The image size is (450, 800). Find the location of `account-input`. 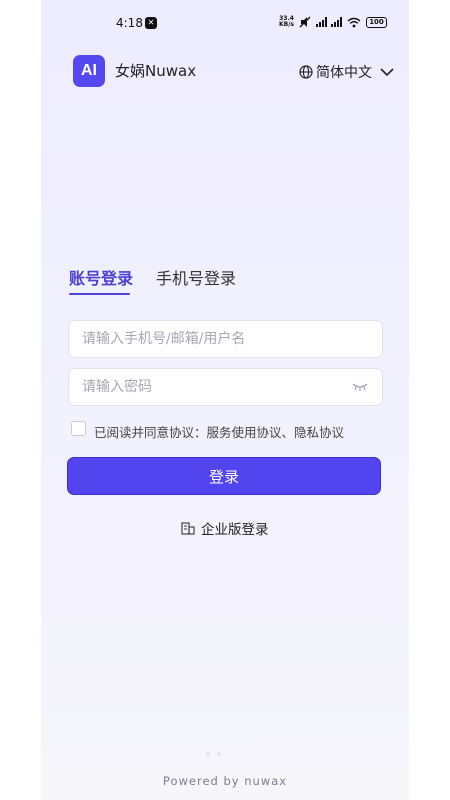

account-input is located at coordinates (225, 339).